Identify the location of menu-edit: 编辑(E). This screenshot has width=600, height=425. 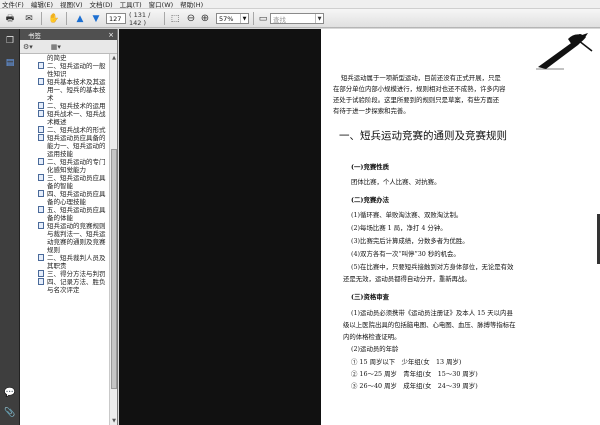
(42, 4).